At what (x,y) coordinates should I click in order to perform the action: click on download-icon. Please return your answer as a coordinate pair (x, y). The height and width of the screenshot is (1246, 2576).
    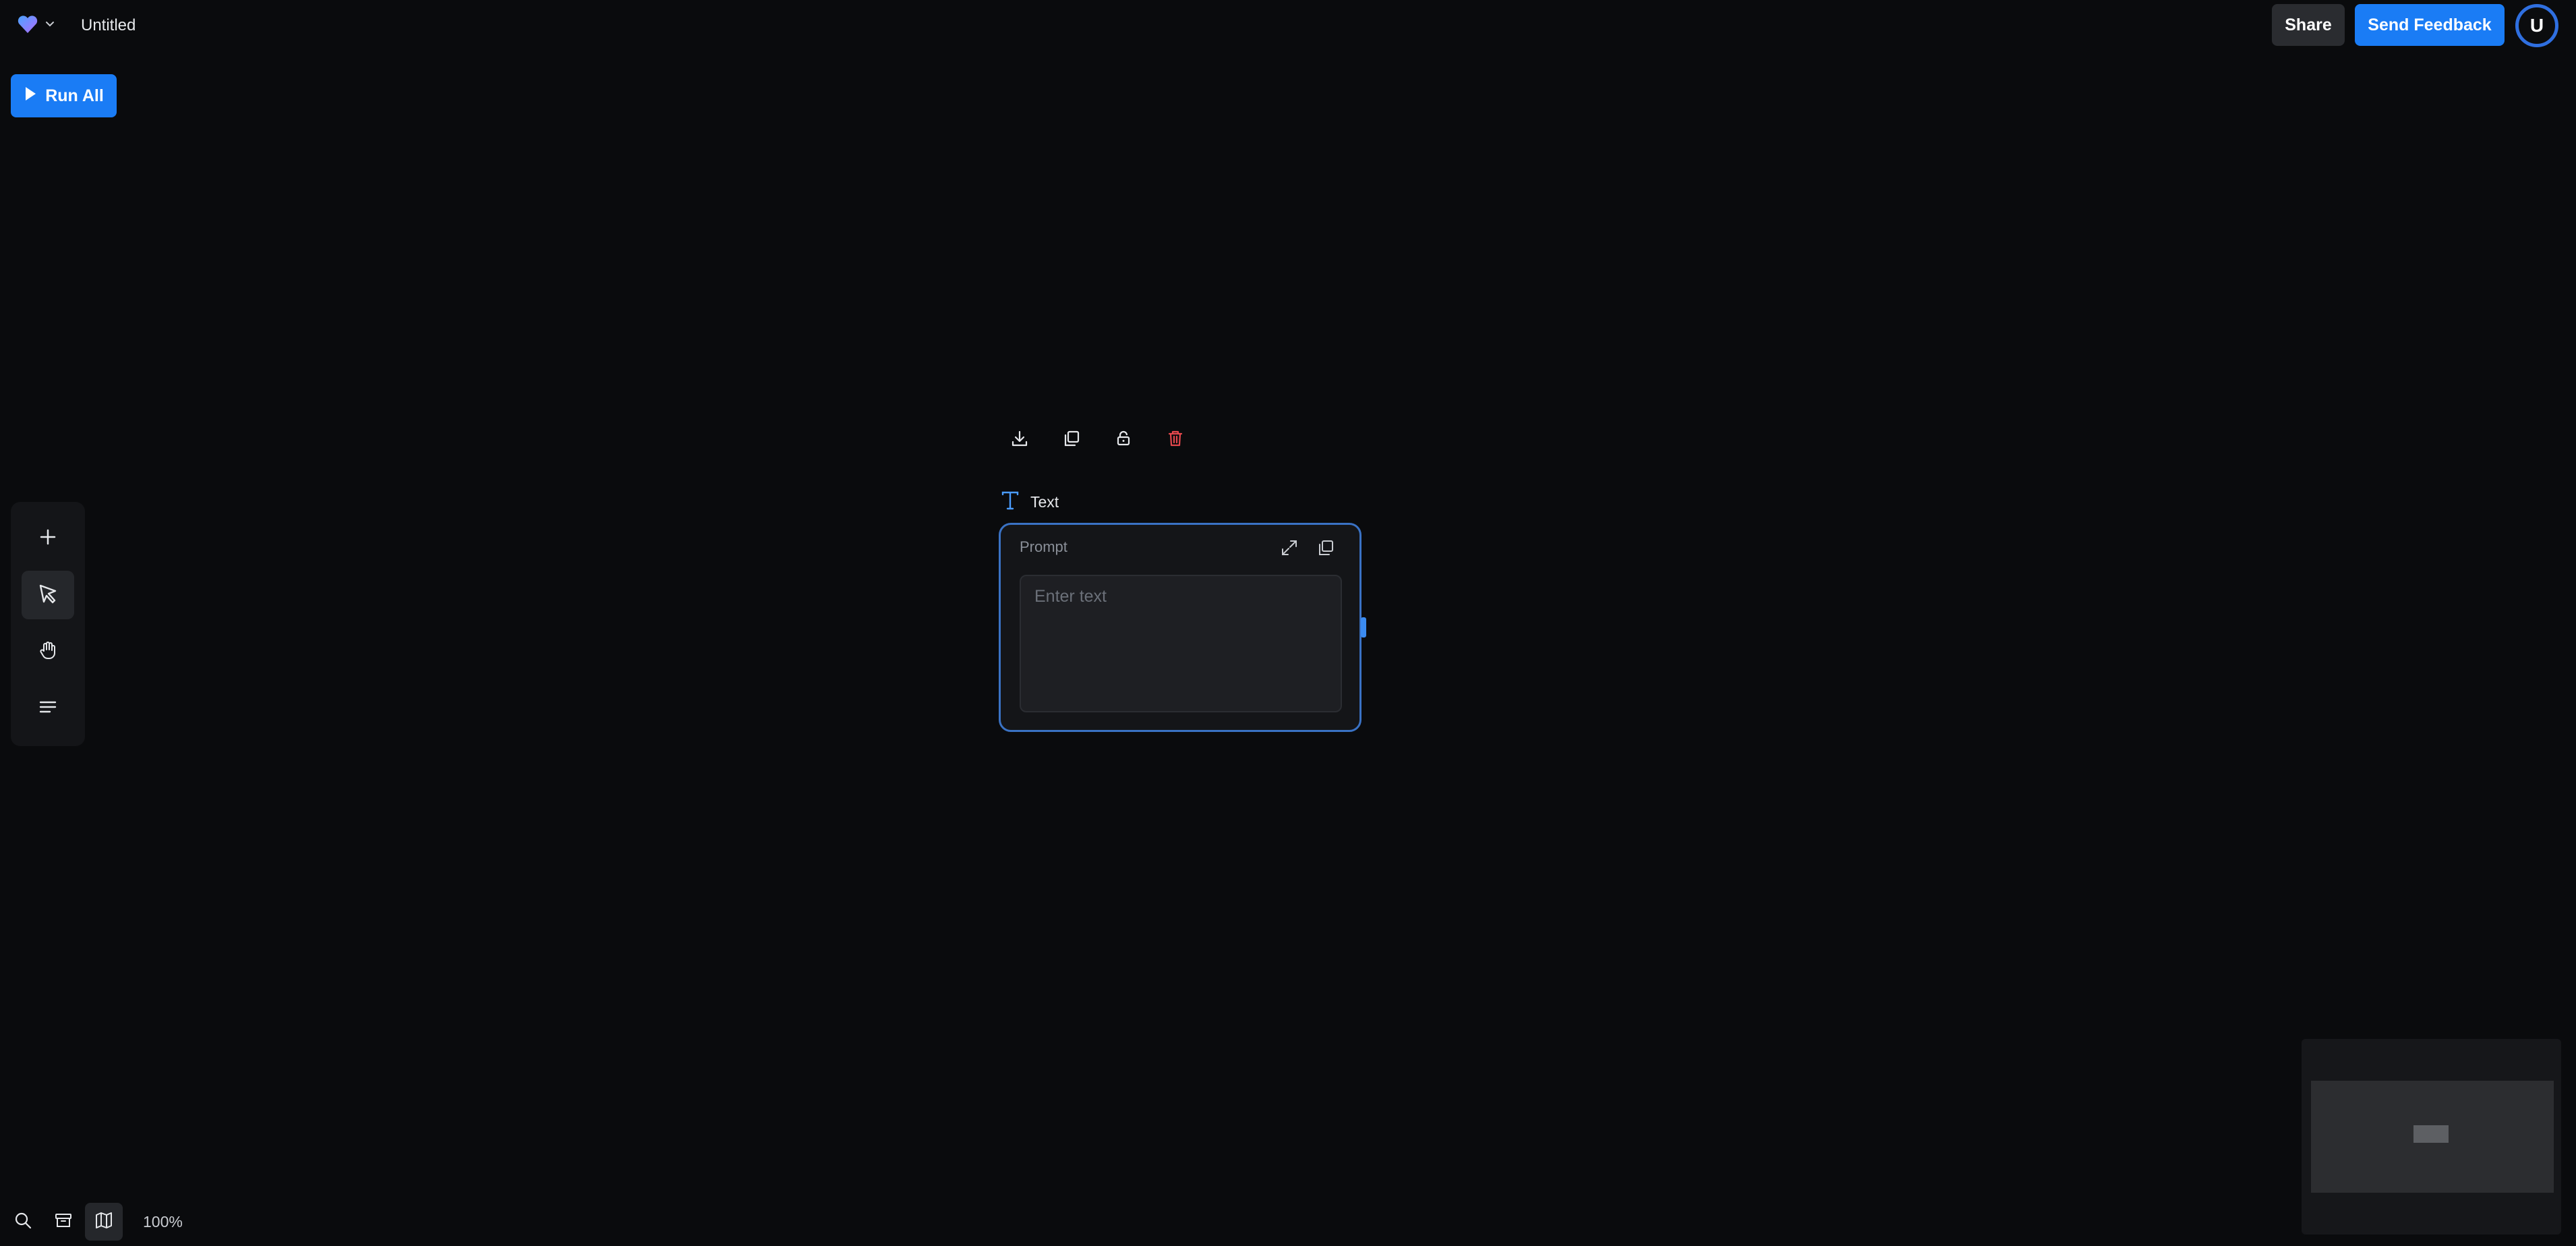
    Looking at the image, I should click on (1019, 440).